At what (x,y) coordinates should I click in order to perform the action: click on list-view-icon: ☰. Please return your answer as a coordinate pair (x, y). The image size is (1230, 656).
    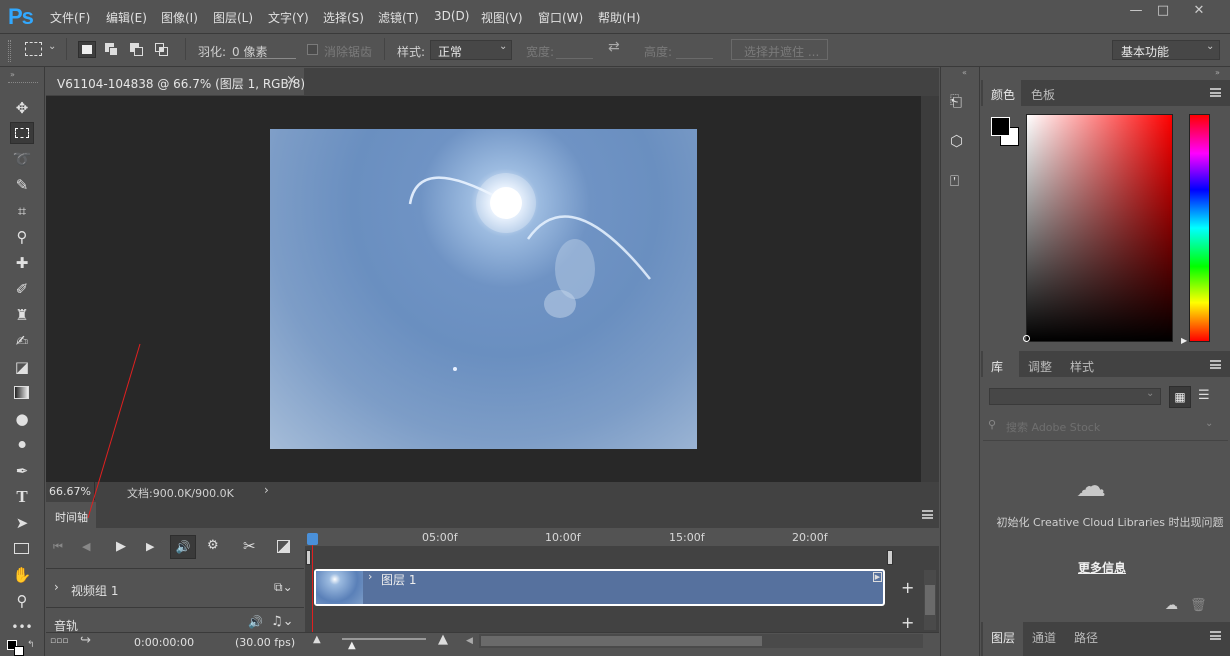
    Looking at the image, I should click on (1204, 395).